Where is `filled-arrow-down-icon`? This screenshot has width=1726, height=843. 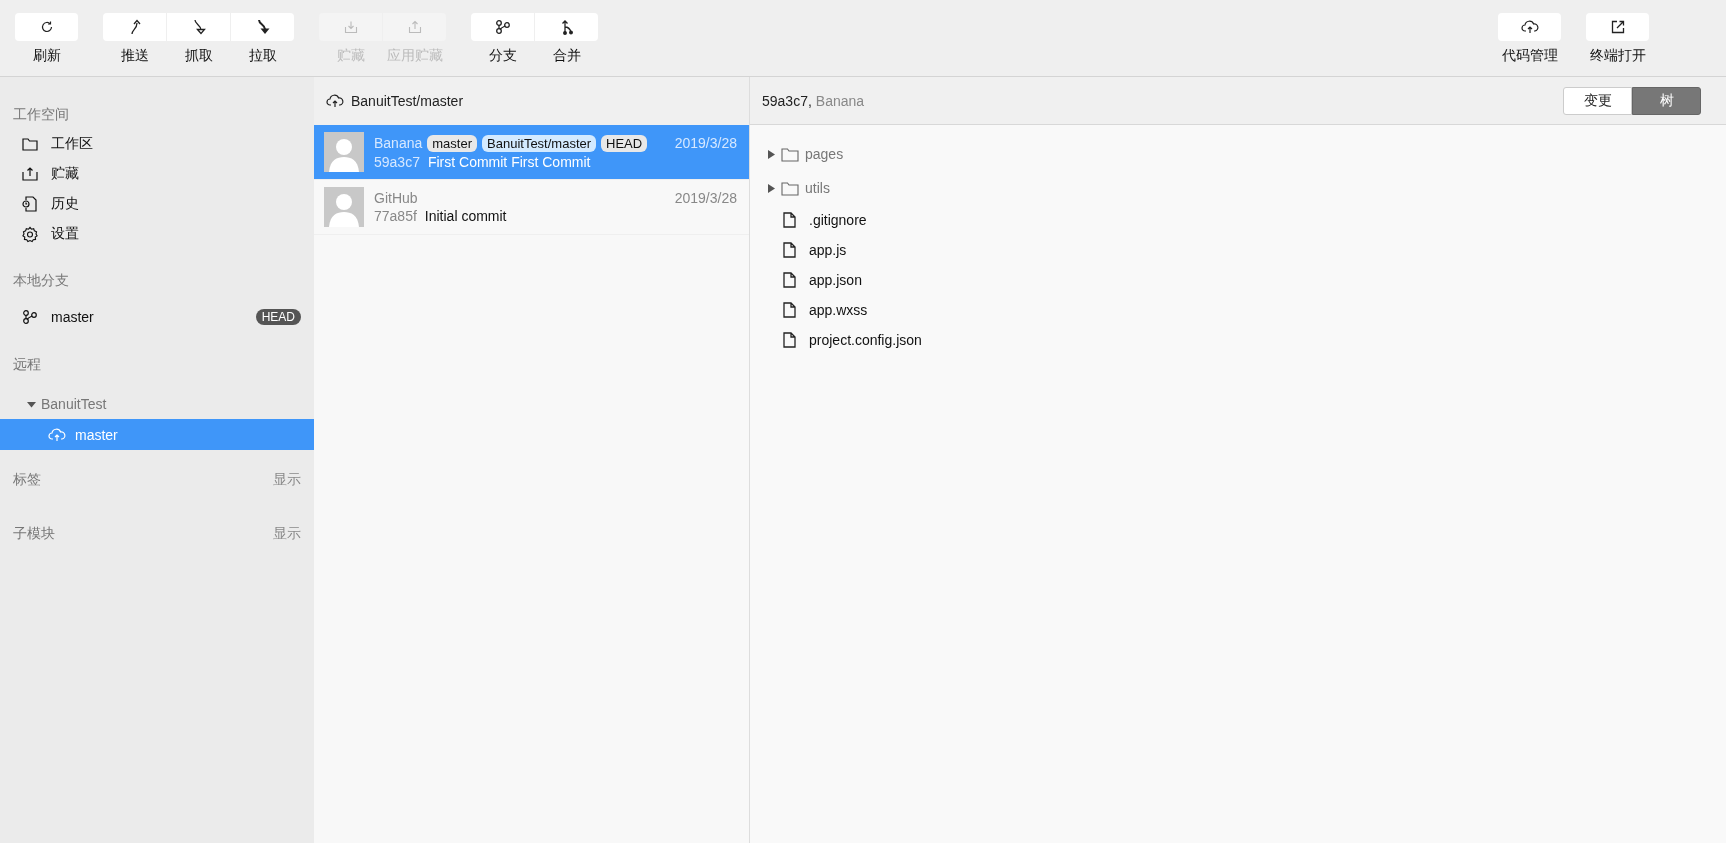 filled-arrow-down-icon is located at coordinates (262, 27).